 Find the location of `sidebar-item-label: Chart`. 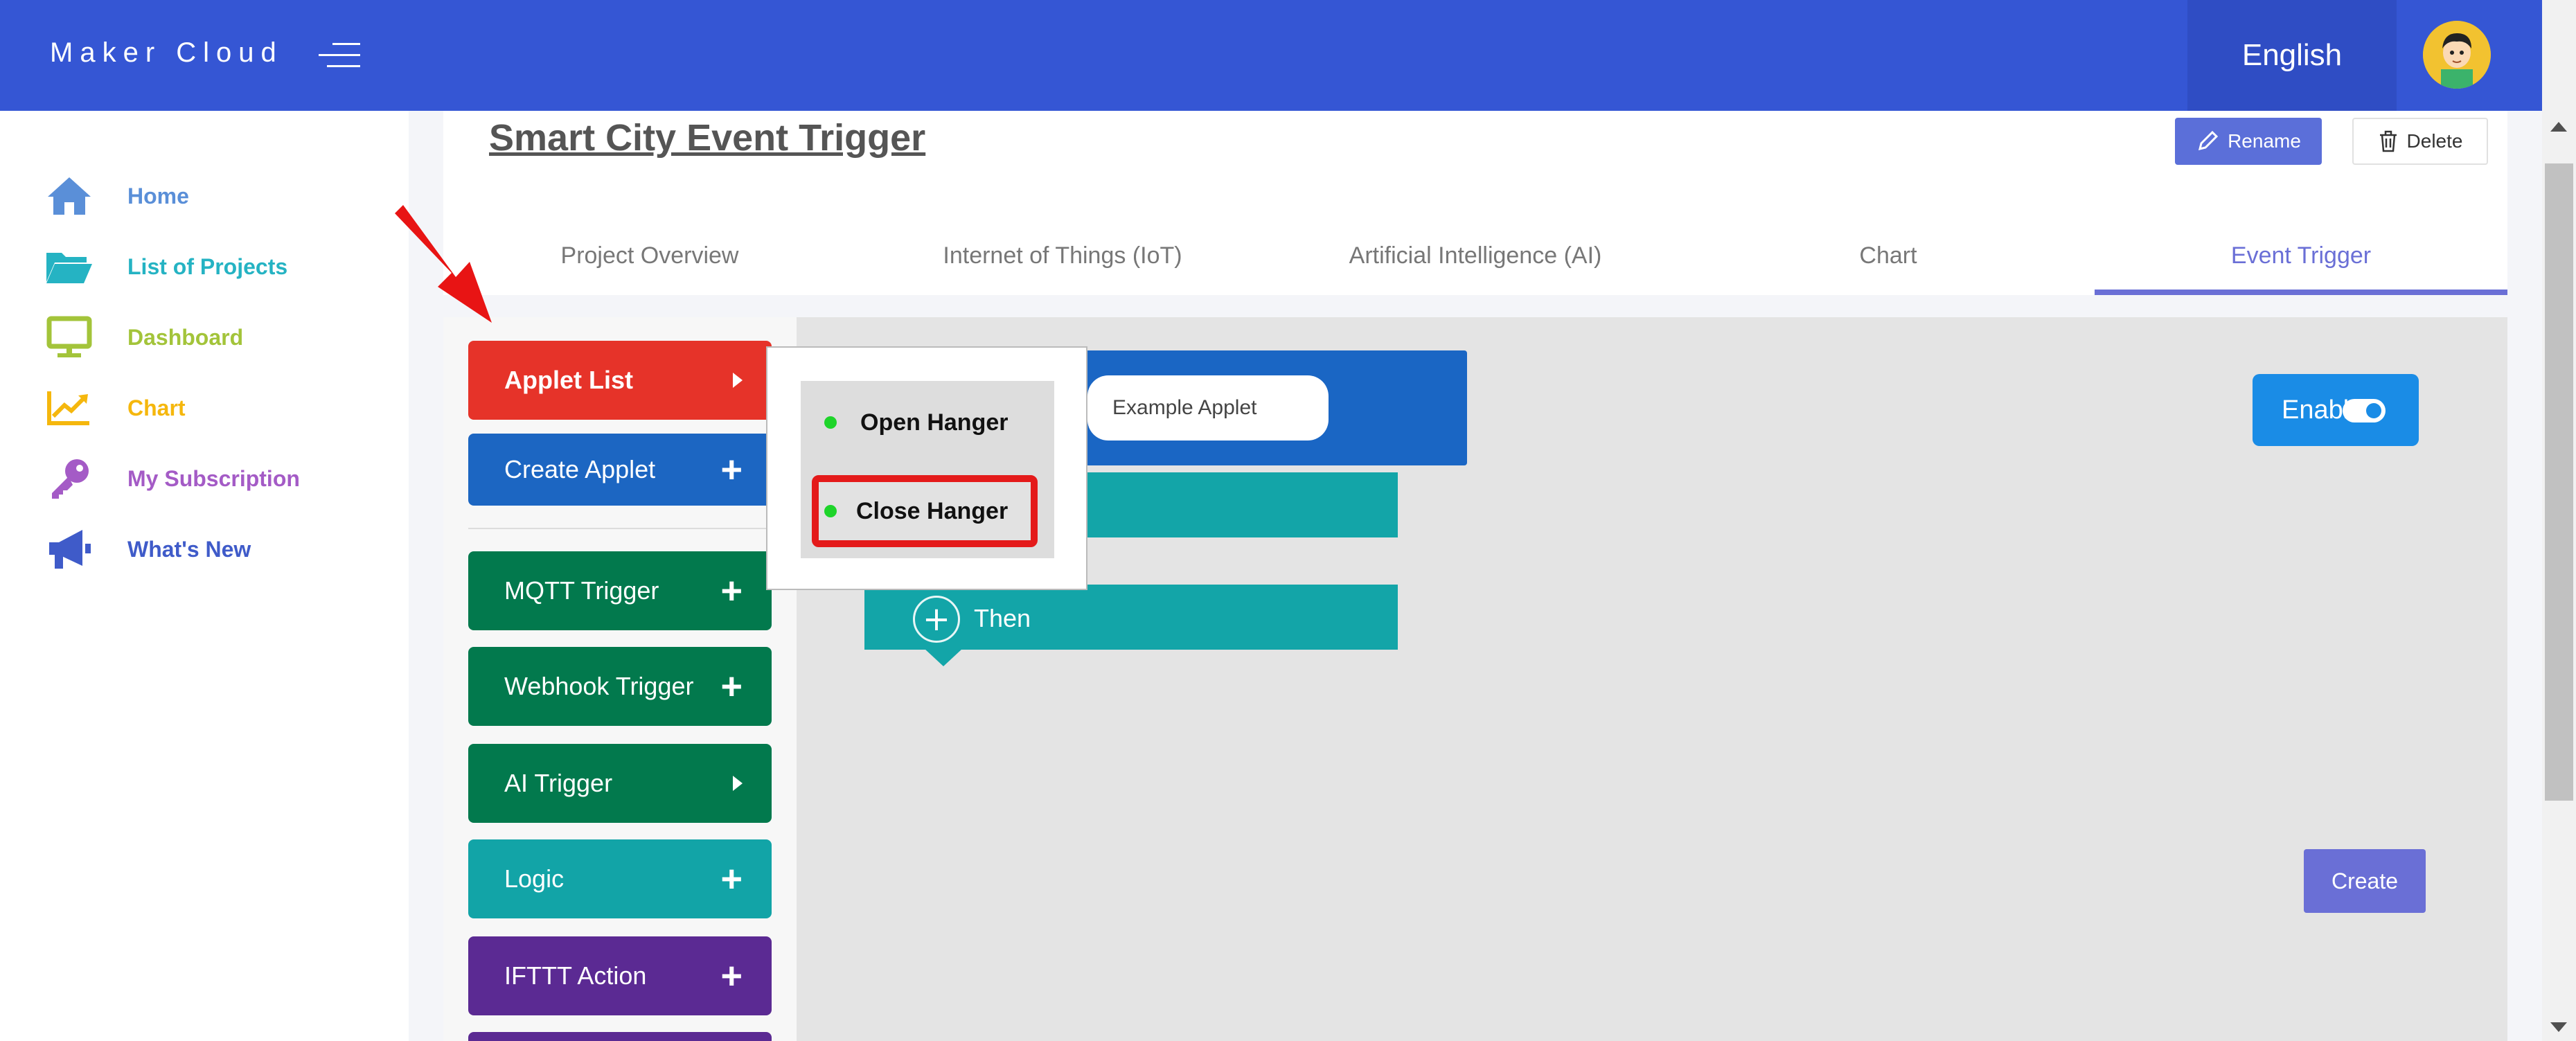

sidebar-item-label: Chart is located at coordinates (156, 407).